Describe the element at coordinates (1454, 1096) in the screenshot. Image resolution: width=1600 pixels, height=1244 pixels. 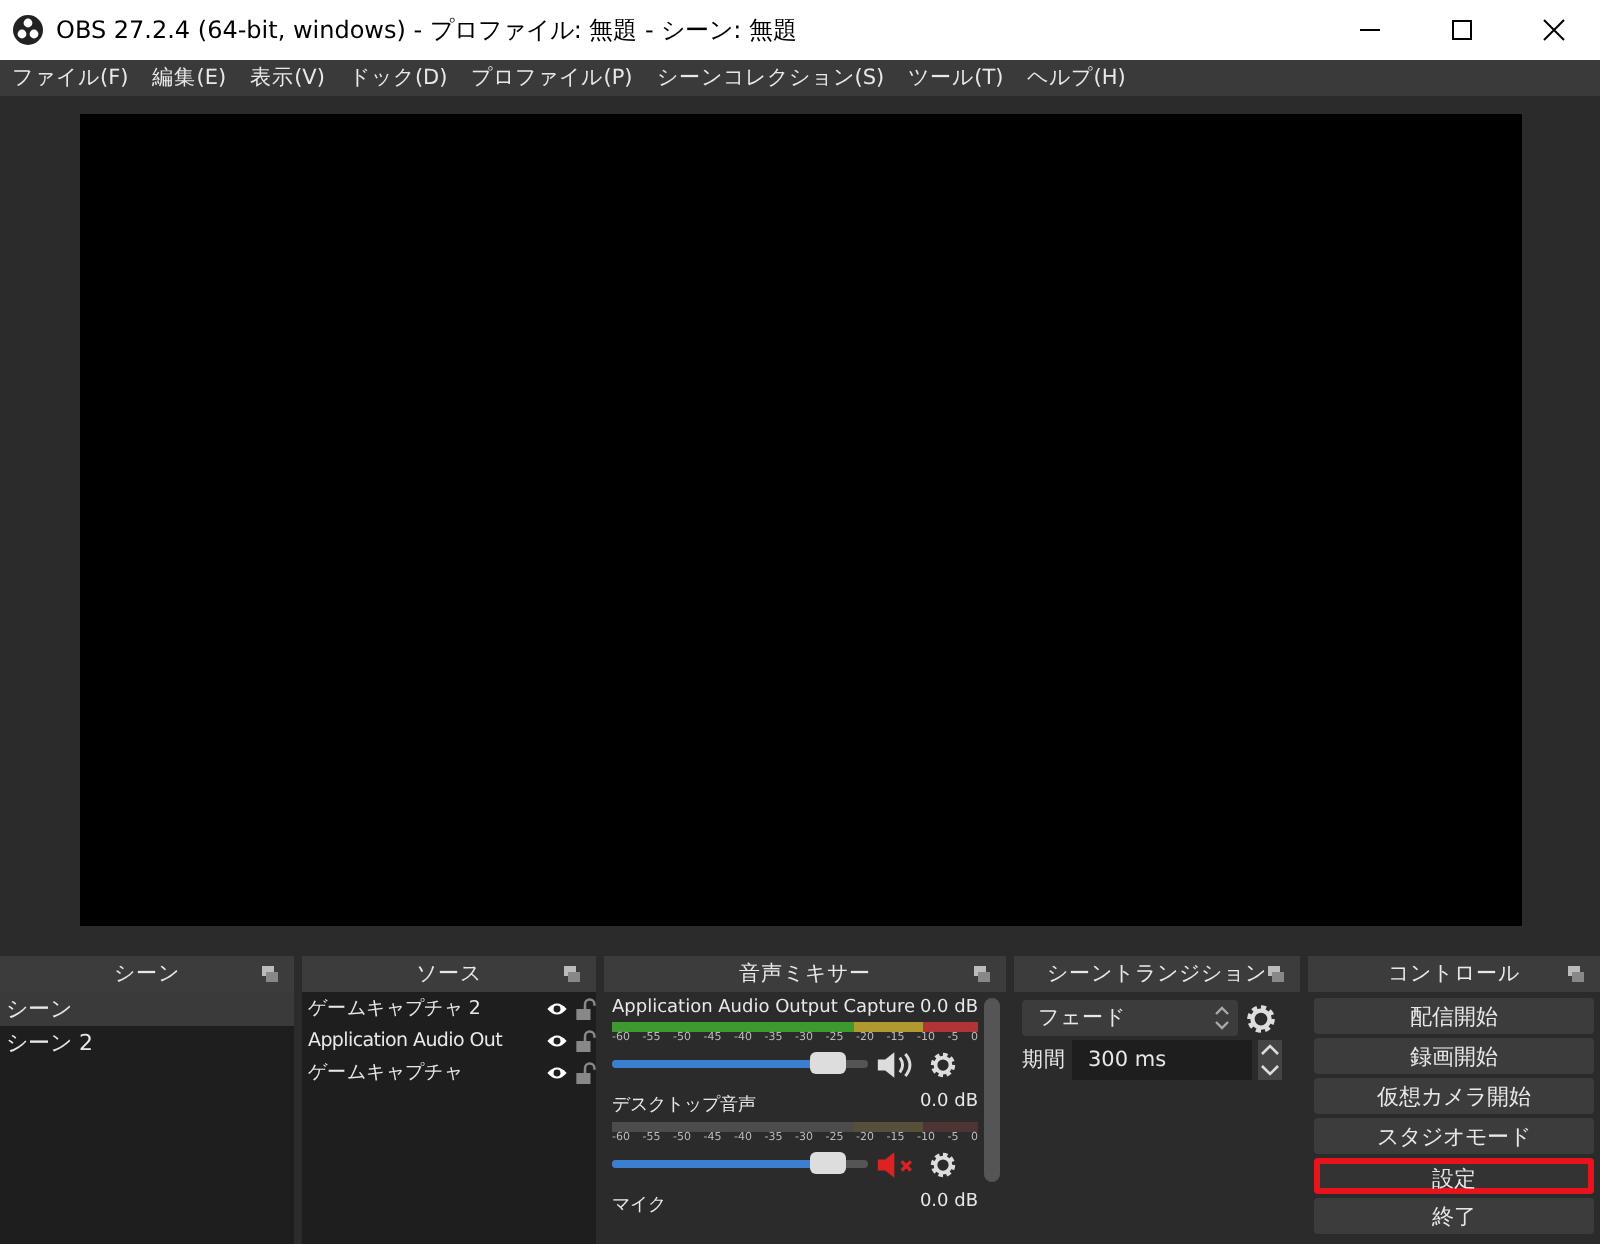
I see `control-button: 仮想カメラ開始` at that location.